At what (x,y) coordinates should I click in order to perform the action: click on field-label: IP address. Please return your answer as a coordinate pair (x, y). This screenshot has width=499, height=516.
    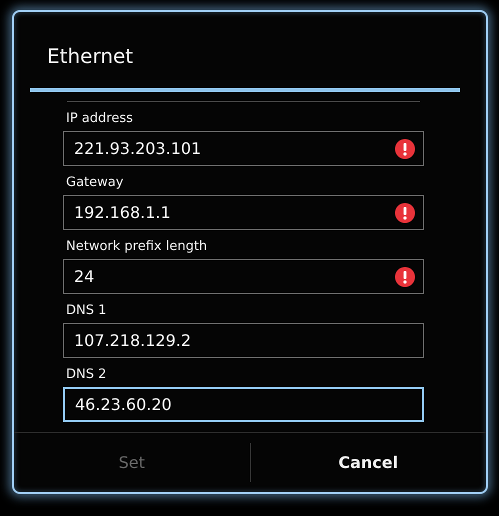
    Looking at the image, I should click on (100, 118).